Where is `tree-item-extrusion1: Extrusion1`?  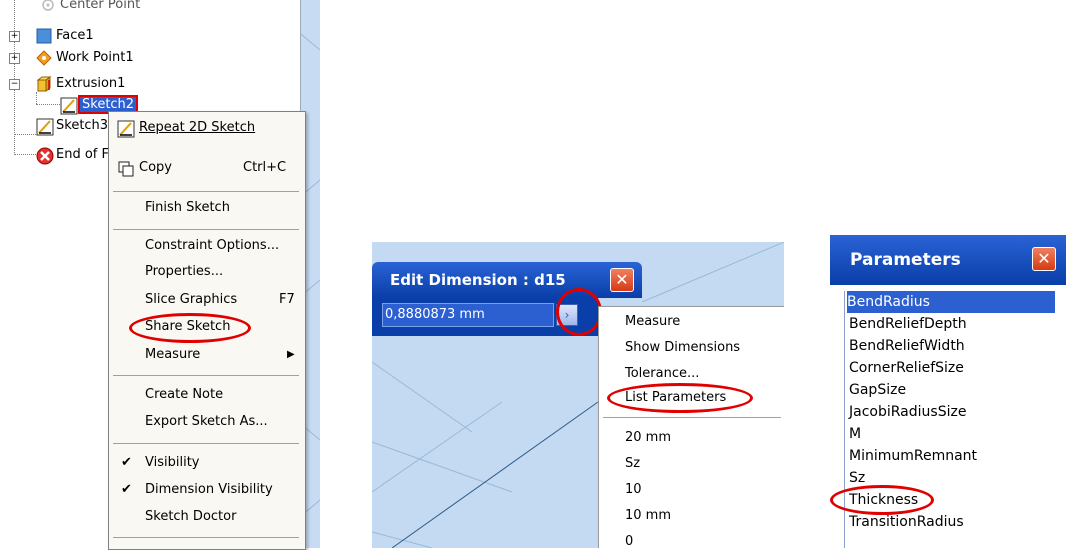
tree-item-extrusion1: Extrusion1 is located at coordinates (80, 84).